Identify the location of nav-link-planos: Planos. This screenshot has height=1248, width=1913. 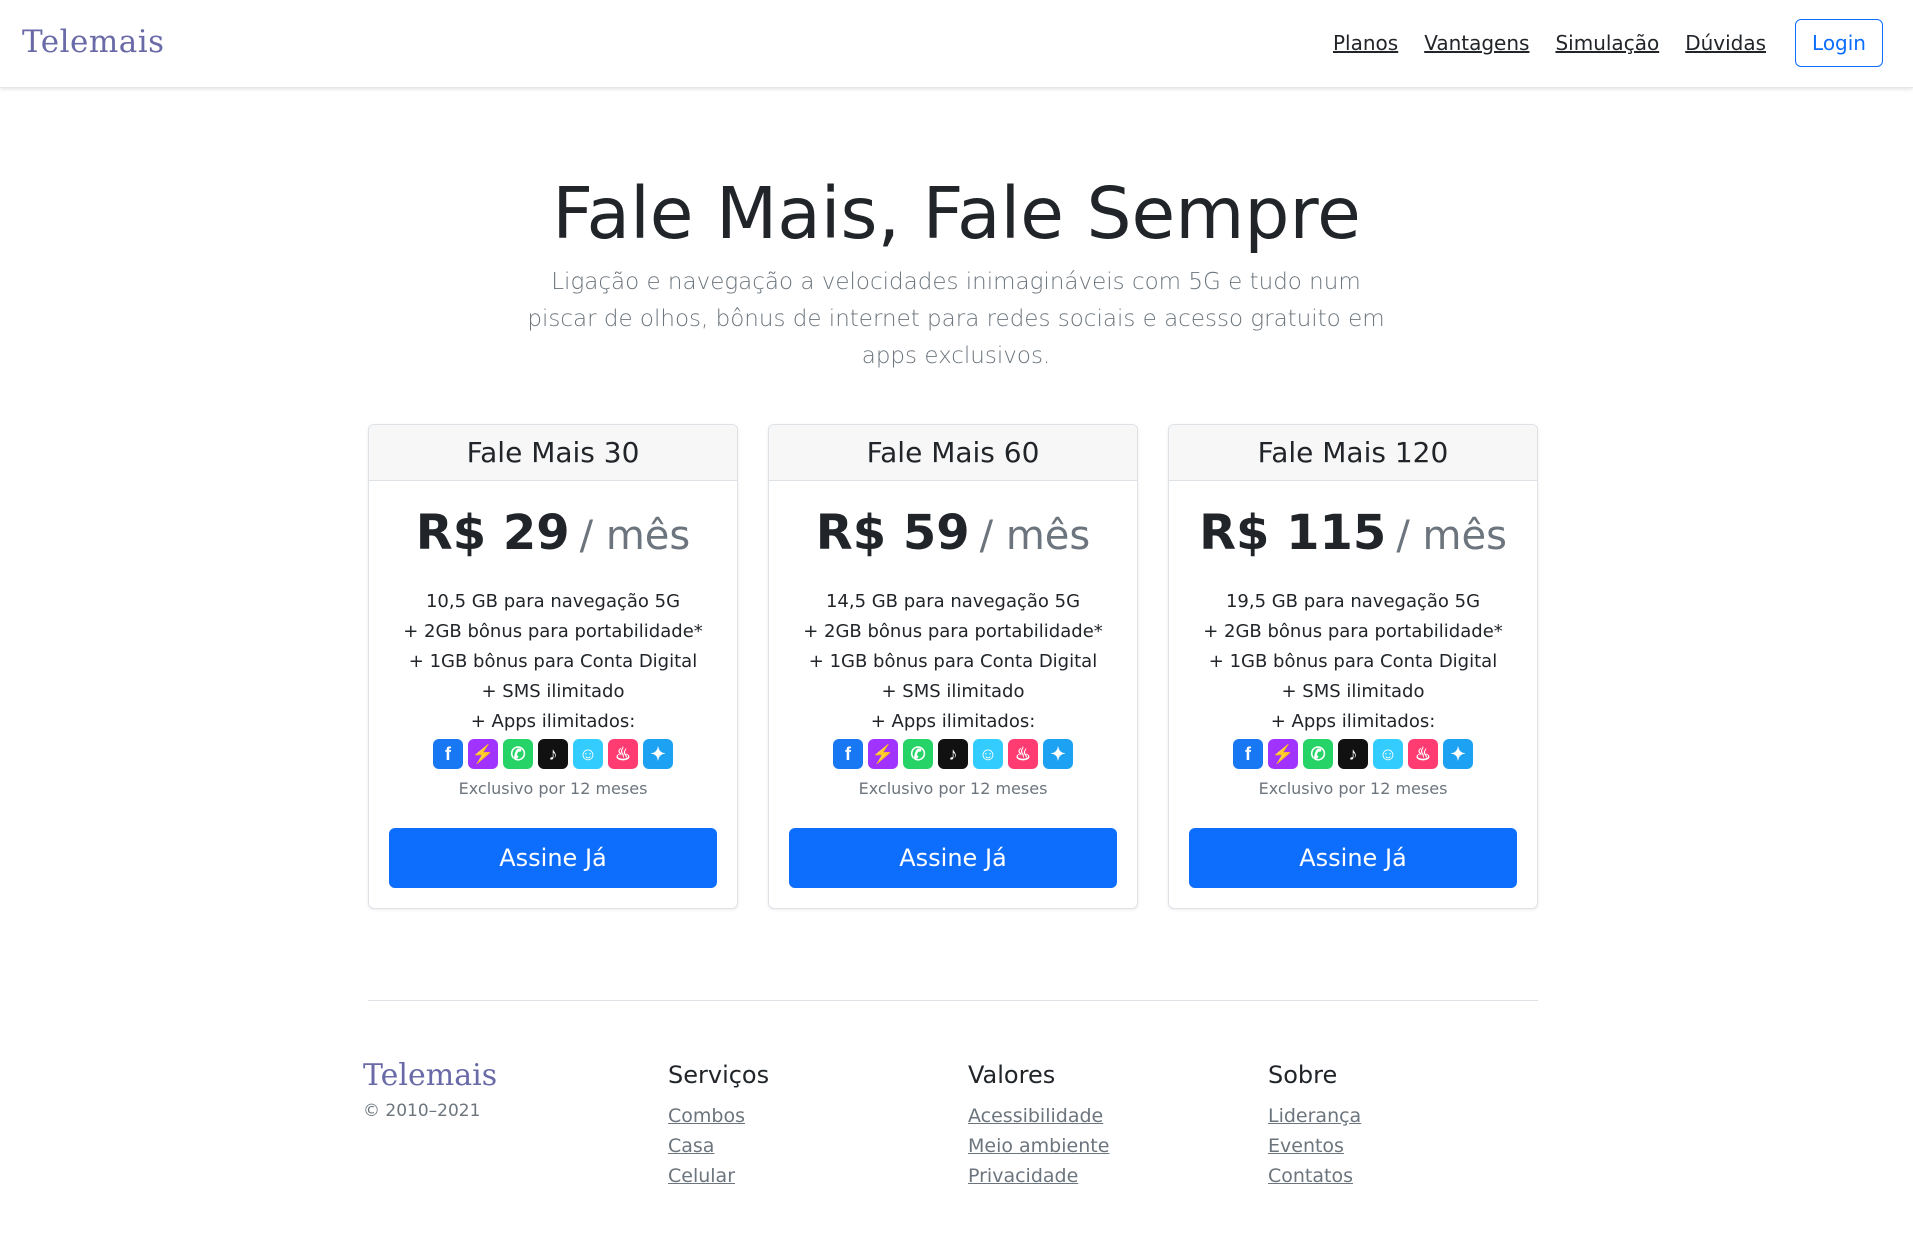
(1365, 43).